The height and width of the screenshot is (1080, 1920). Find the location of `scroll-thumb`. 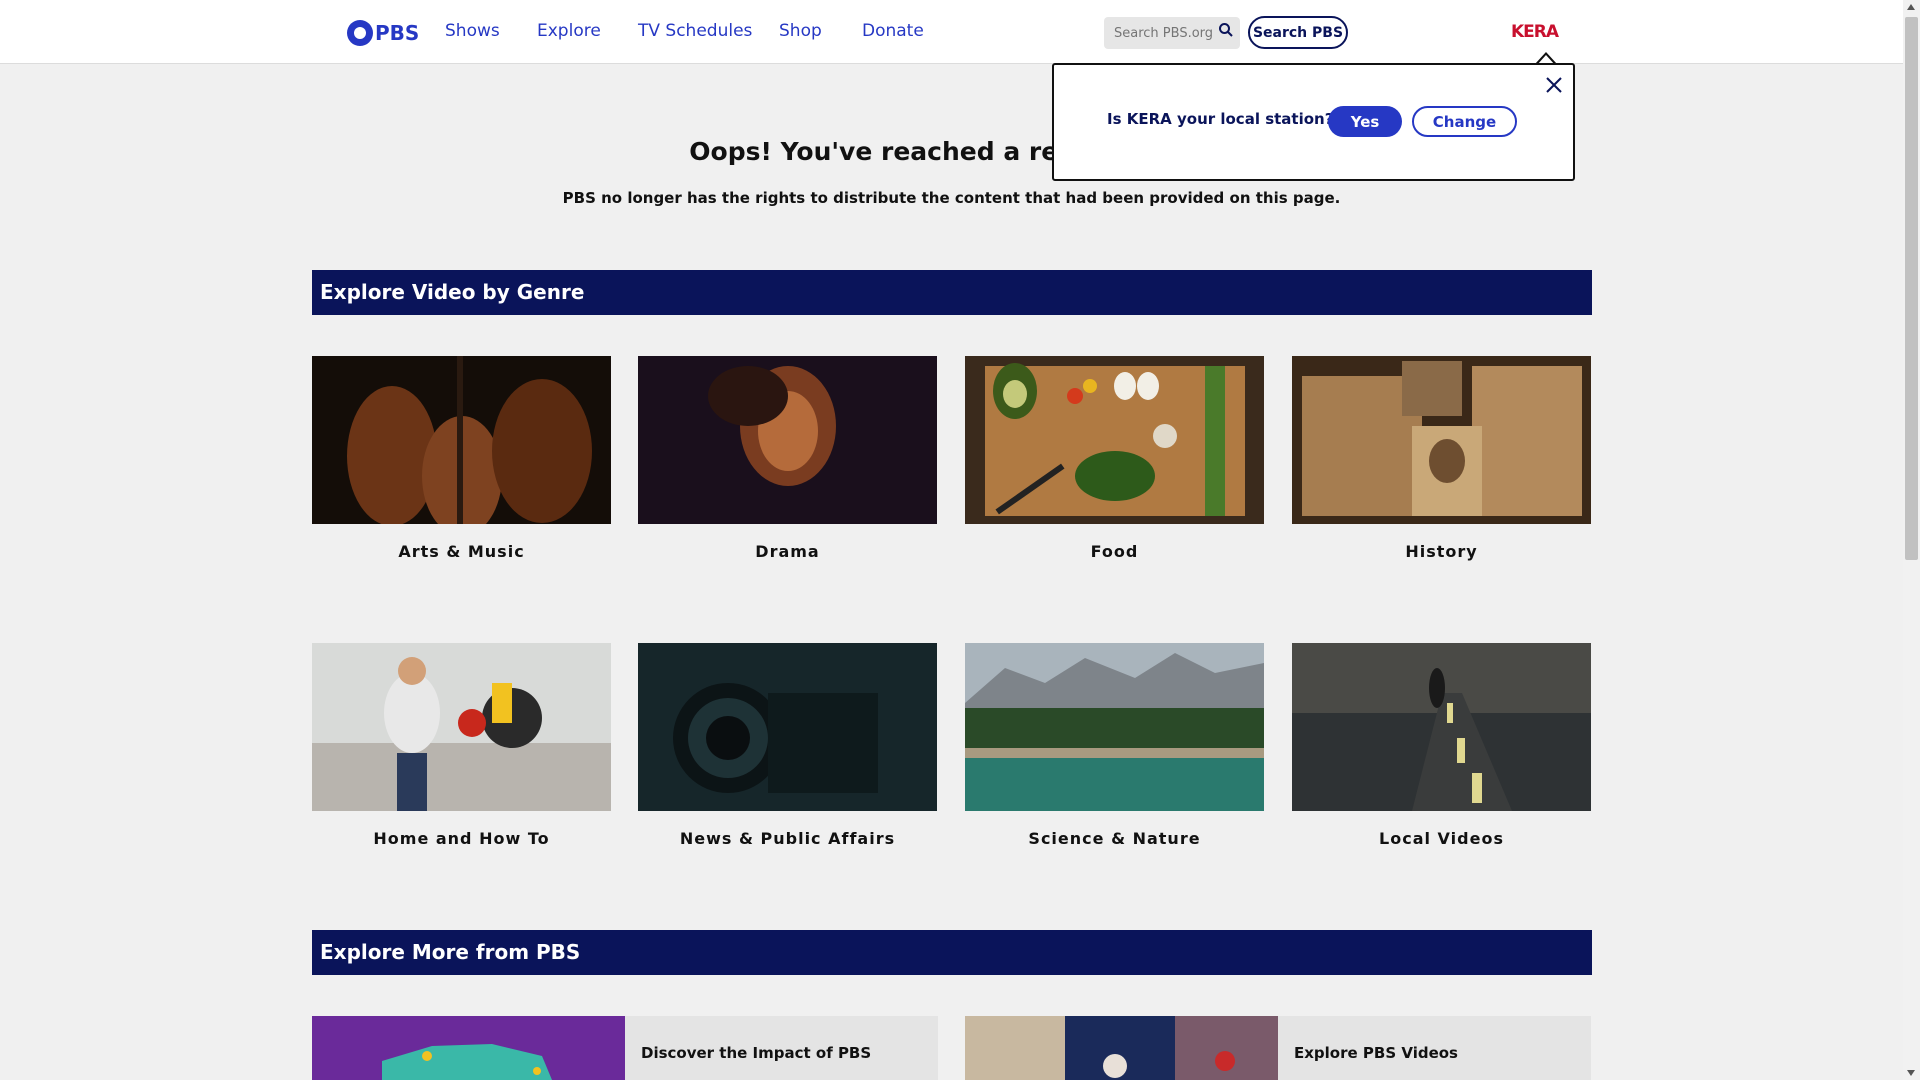

scroll-thumb is located at coordinates (1911, 288).